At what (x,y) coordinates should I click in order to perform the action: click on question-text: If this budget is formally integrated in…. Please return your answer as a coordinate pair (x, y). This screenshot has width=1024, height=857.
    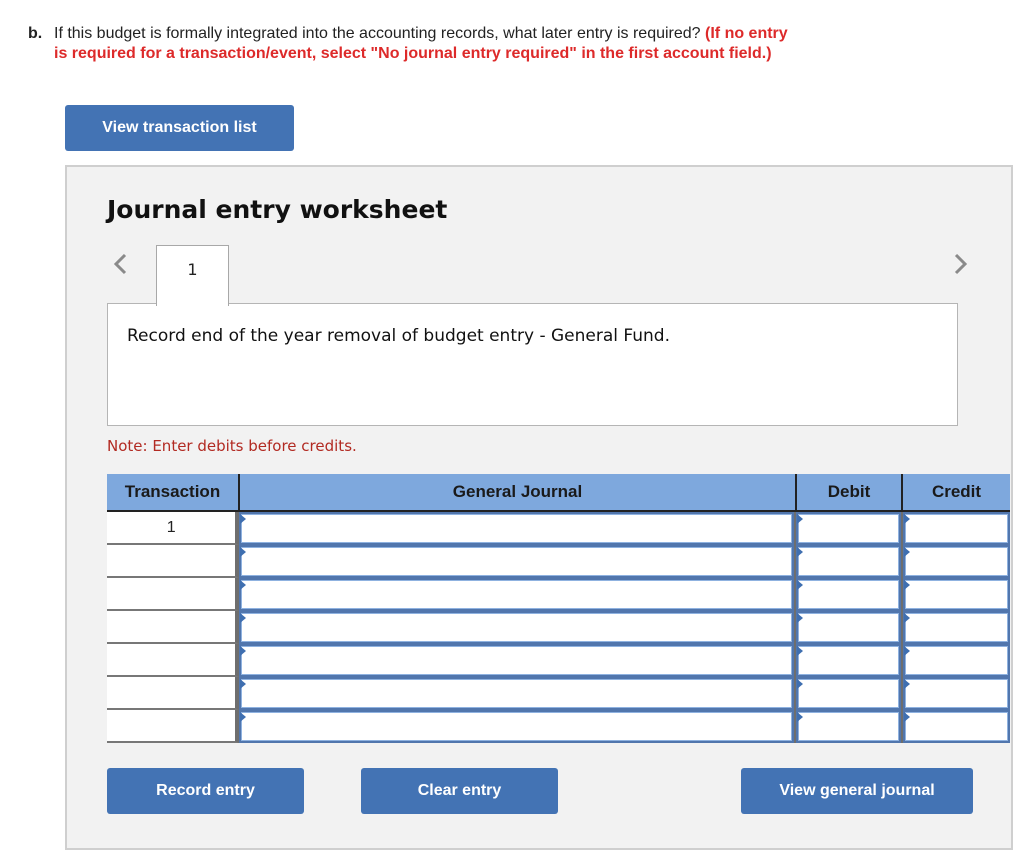
    Looking at the image, I should click on (377, 33).